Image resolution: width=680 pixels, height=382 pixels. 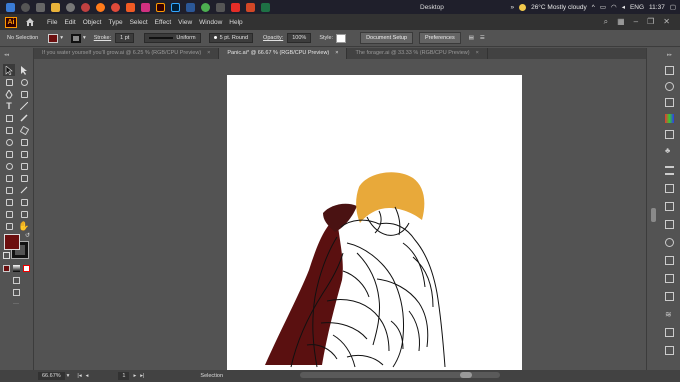 What do you see at coordinates (130, 7) in the screenshot?
I see `brave-icon` at bounding box center [130, 7].